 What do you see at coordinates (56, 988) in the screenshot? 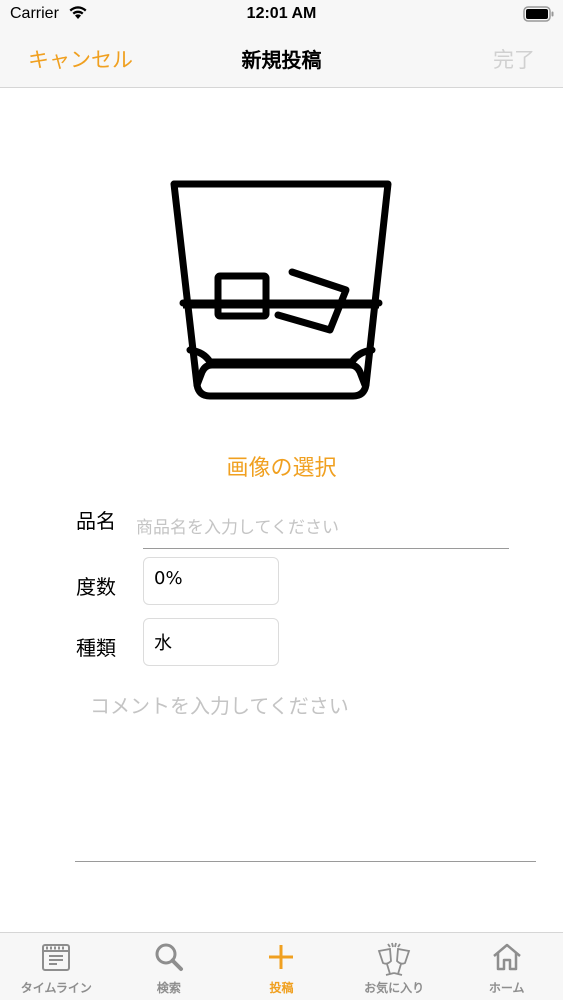
I see `tab-label: タイムライン` at bounding box center [56, 988].